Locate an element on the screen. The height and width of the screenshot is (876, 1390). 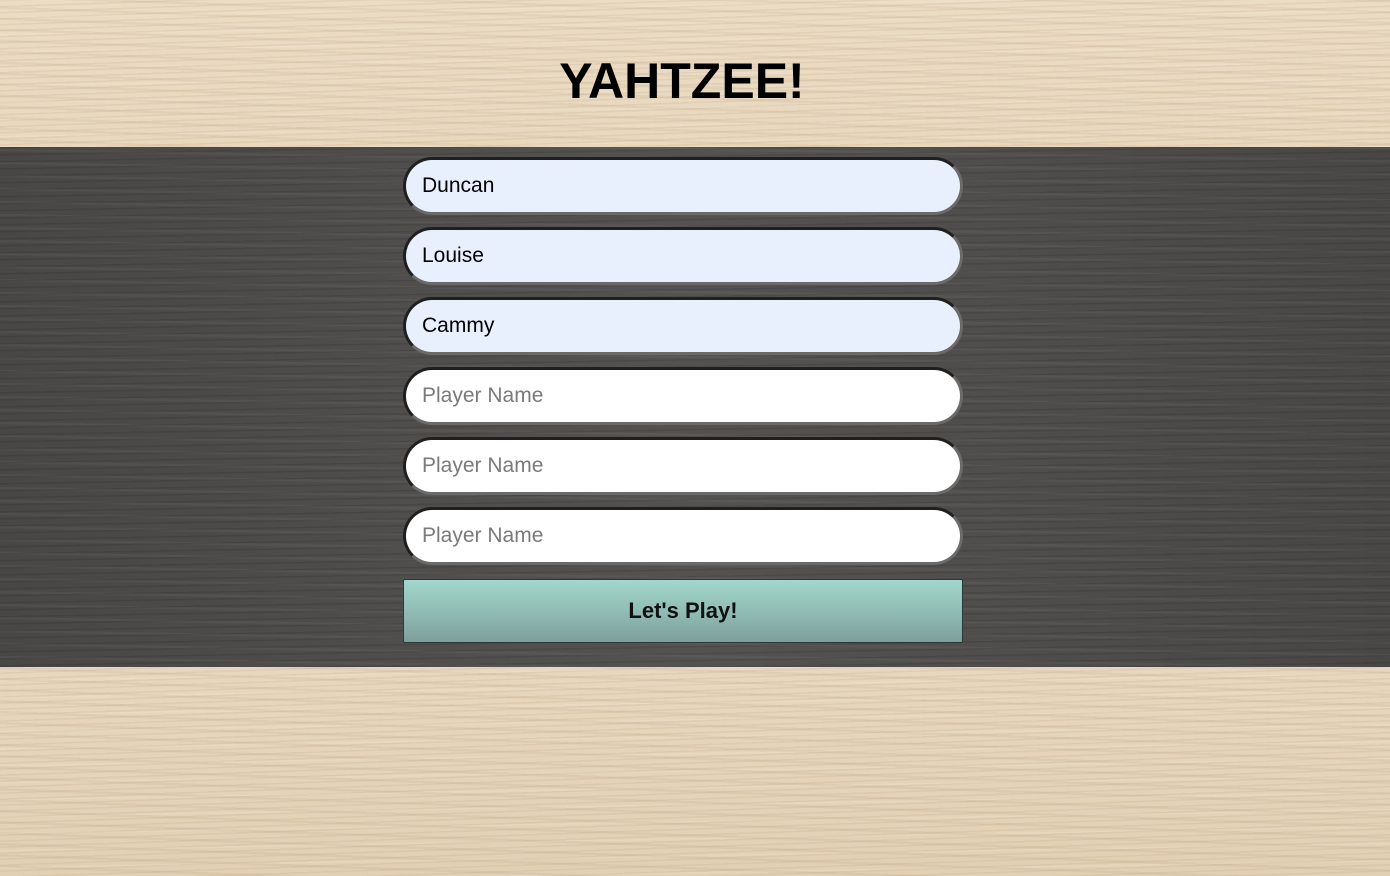
lets-play-button: Let's Play! is located at coordinates (683, 611).